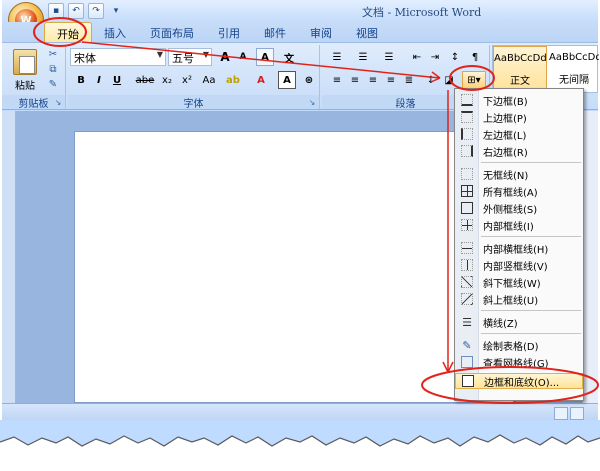 This screenshot has width=600, height=471. What do you see at coordinates (467, 174) in the screenshot?
I see `no-border-icon` at bounding box center [467, 174].